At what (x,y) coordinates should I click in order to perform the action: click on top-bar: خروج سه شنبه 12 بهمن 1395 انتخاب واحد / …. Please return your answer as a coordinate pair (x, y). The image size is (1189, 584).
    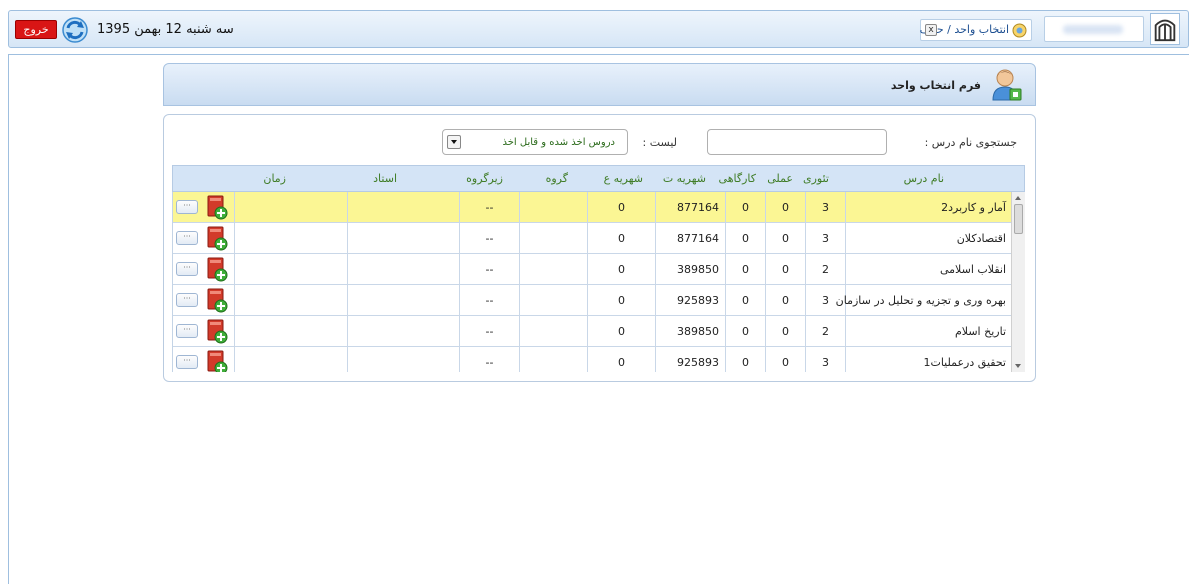
    Looking at the image, I should click on (598, 29).